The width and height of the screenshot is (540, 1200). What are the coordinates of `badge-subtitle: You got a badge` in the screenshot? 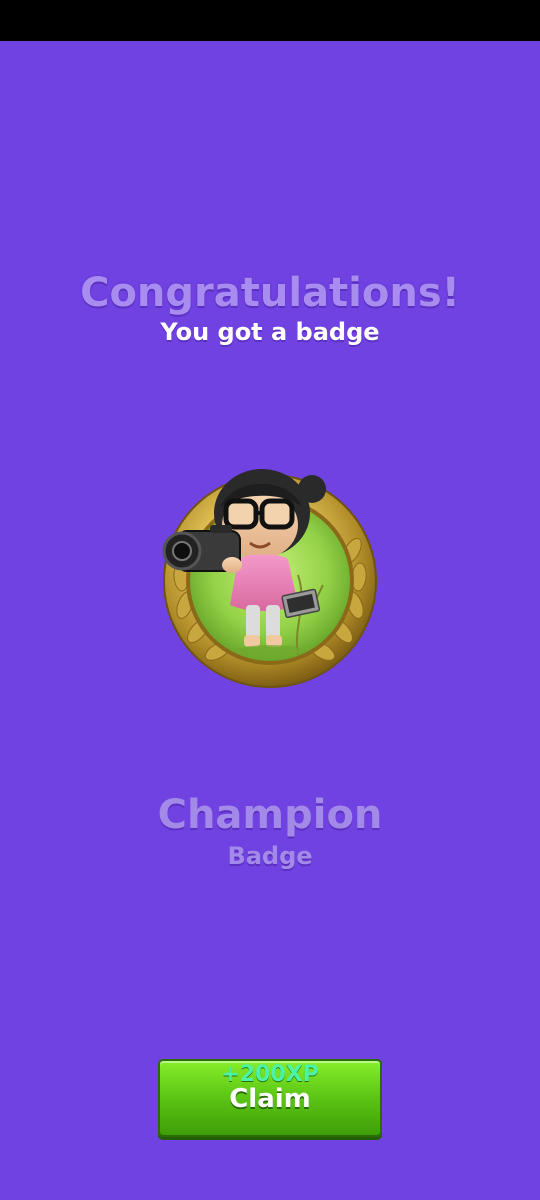 It's located at (270, 332).